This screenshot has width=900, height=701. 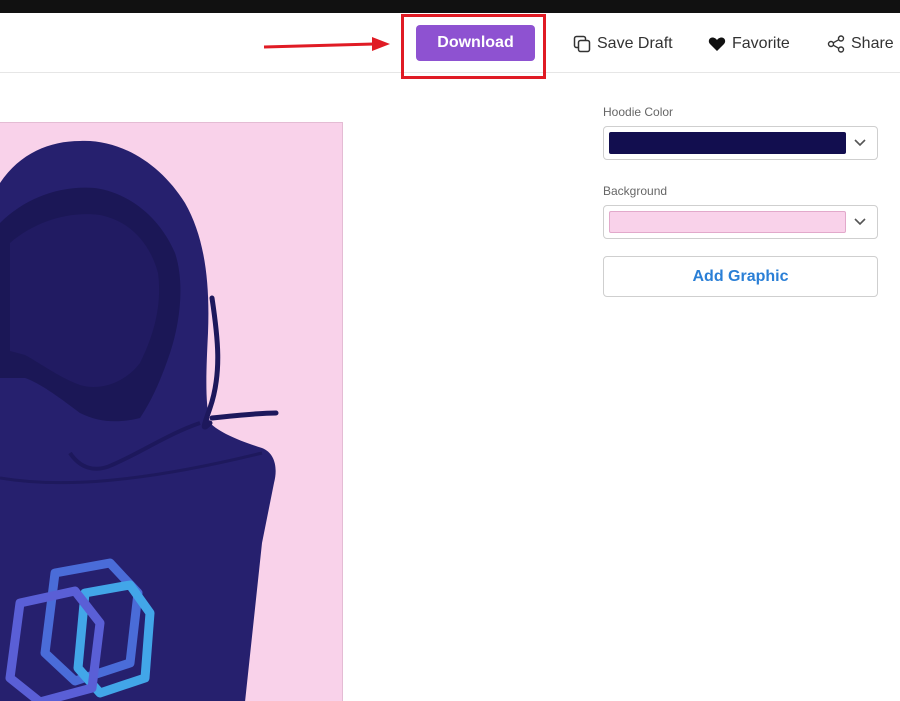 I want to click on favorite-button: Favorite, so click(x=749, y=44).